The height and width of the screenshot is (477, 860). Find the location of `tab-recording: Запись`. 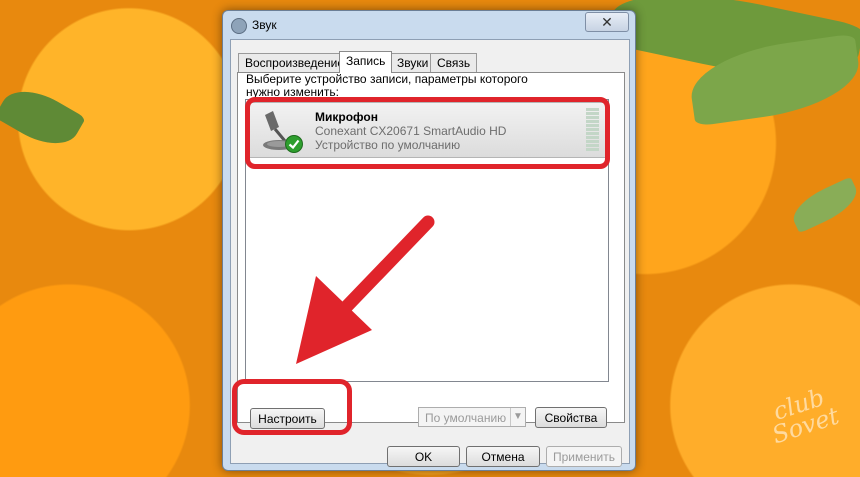

tab-recording: Запись is located at coordinates (366, 62).